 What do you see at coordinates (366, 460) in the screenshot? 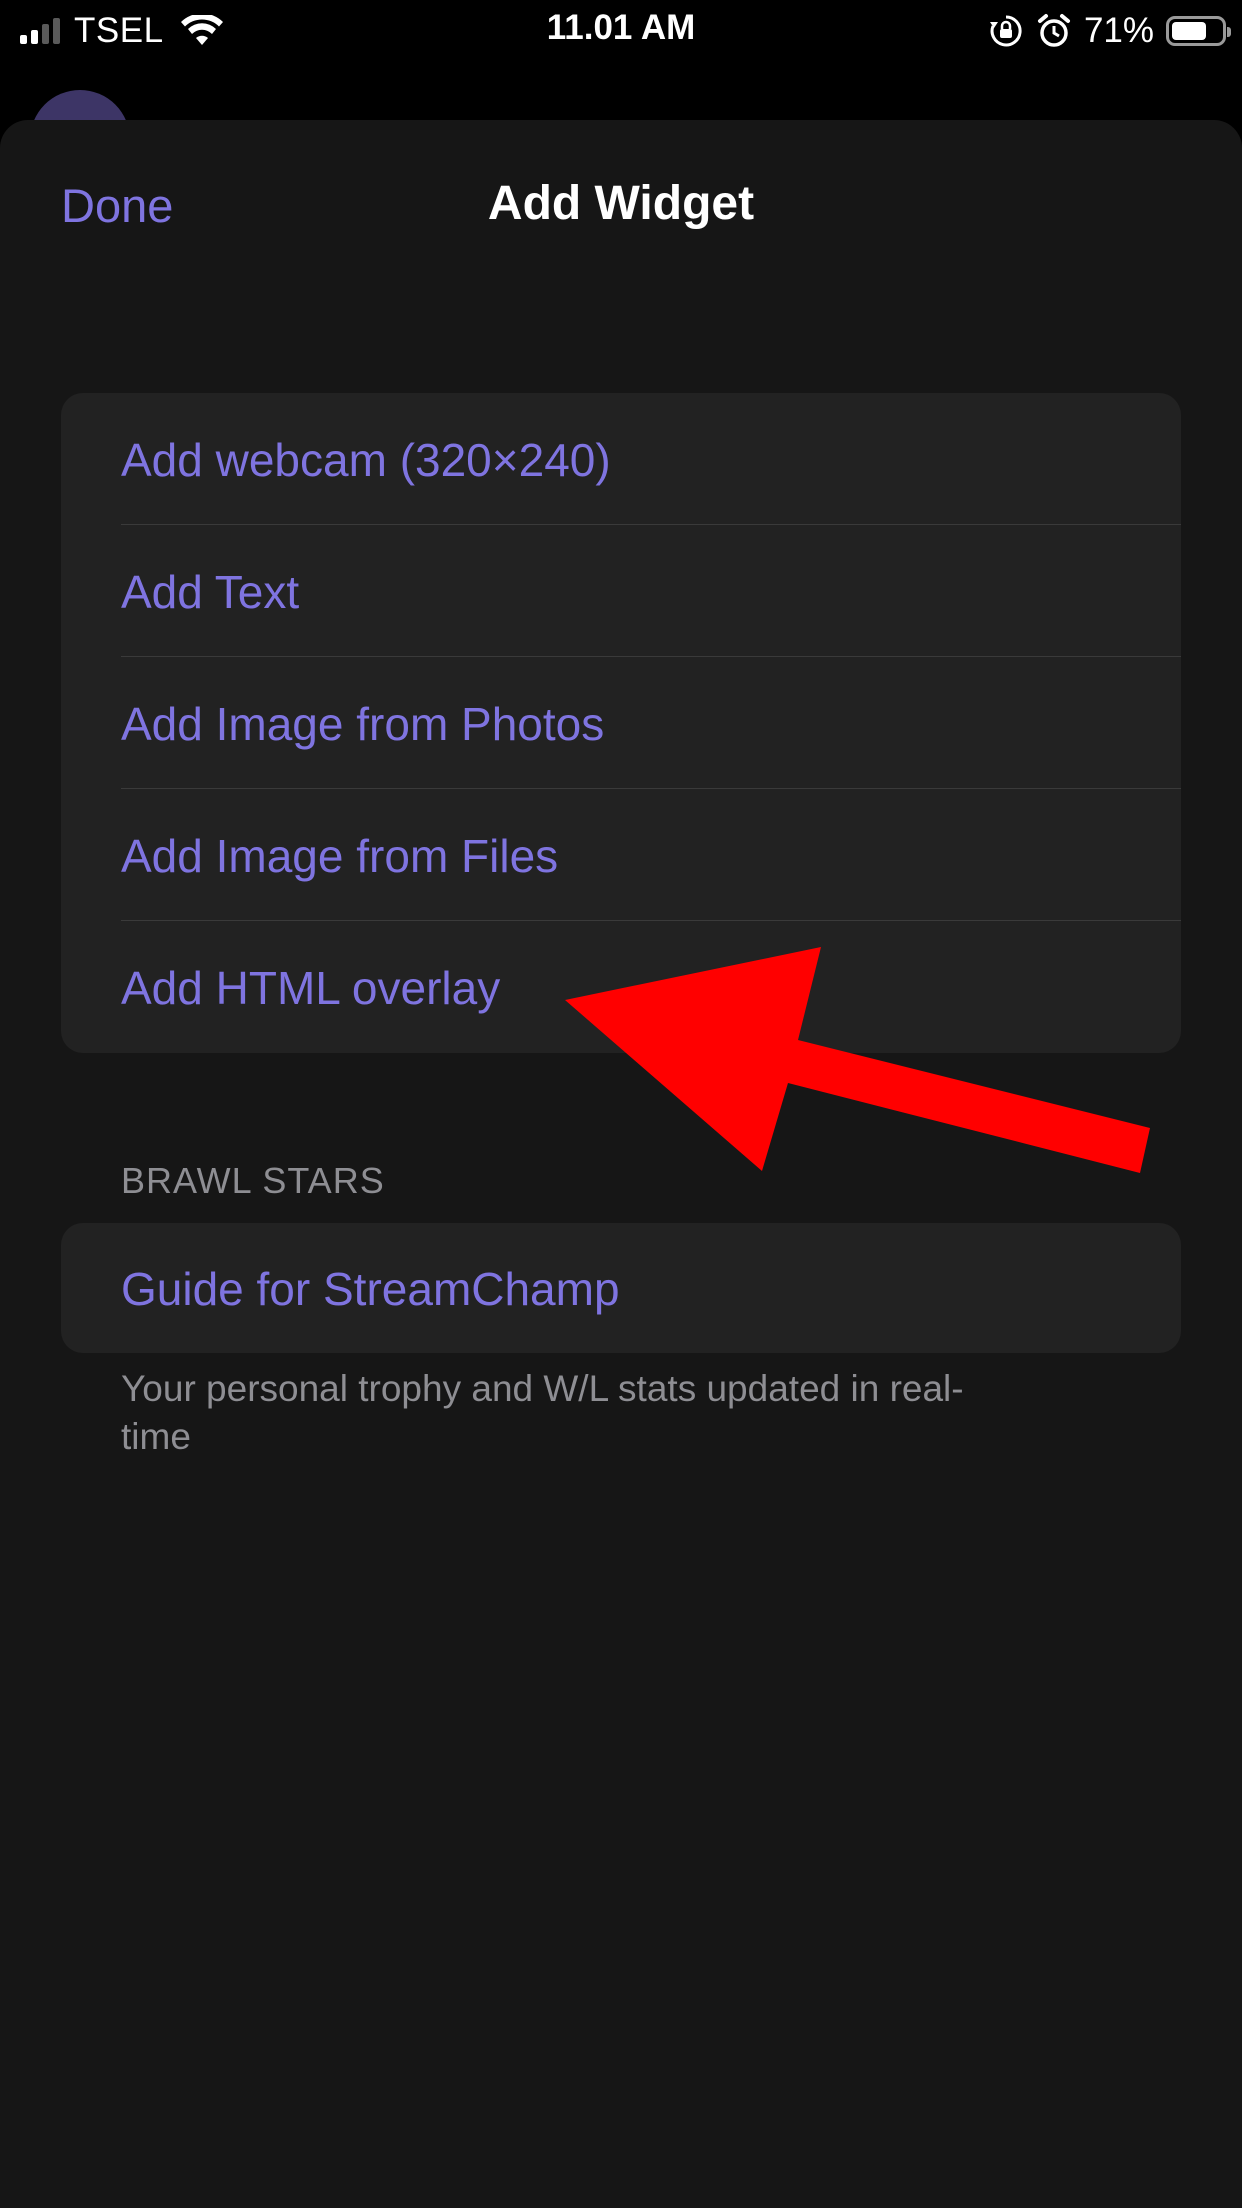
I see `option-label: Add webcam (320×240)` at bounding box center [366, 460].